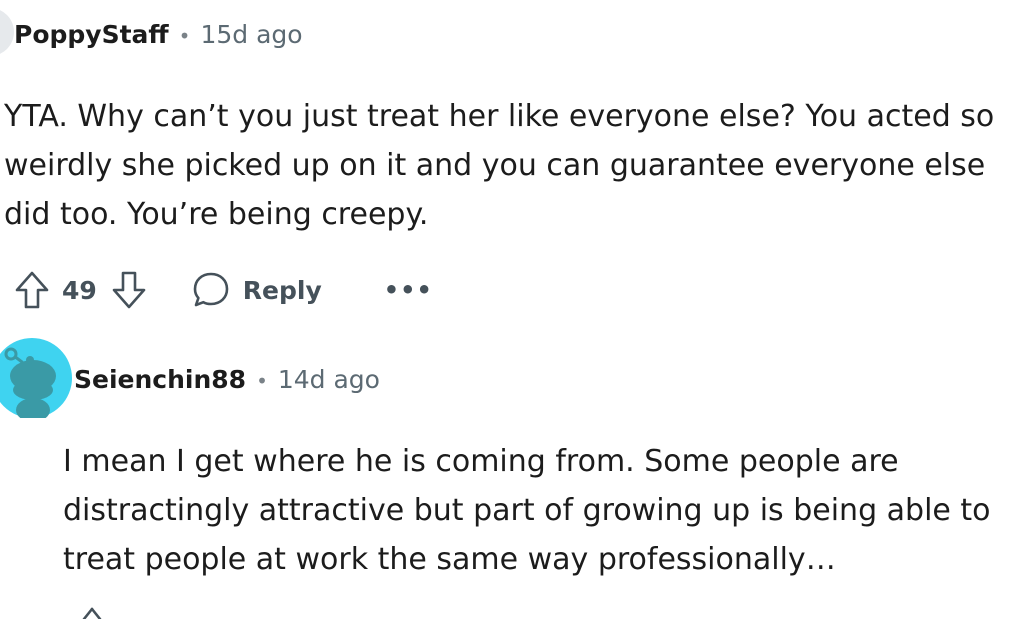 The width and height of the screenshot is (1020, 623). Describe the element at coordinates (251, 34) in the screenshot. I see `comment-timestamp: 15d ago` at that location.